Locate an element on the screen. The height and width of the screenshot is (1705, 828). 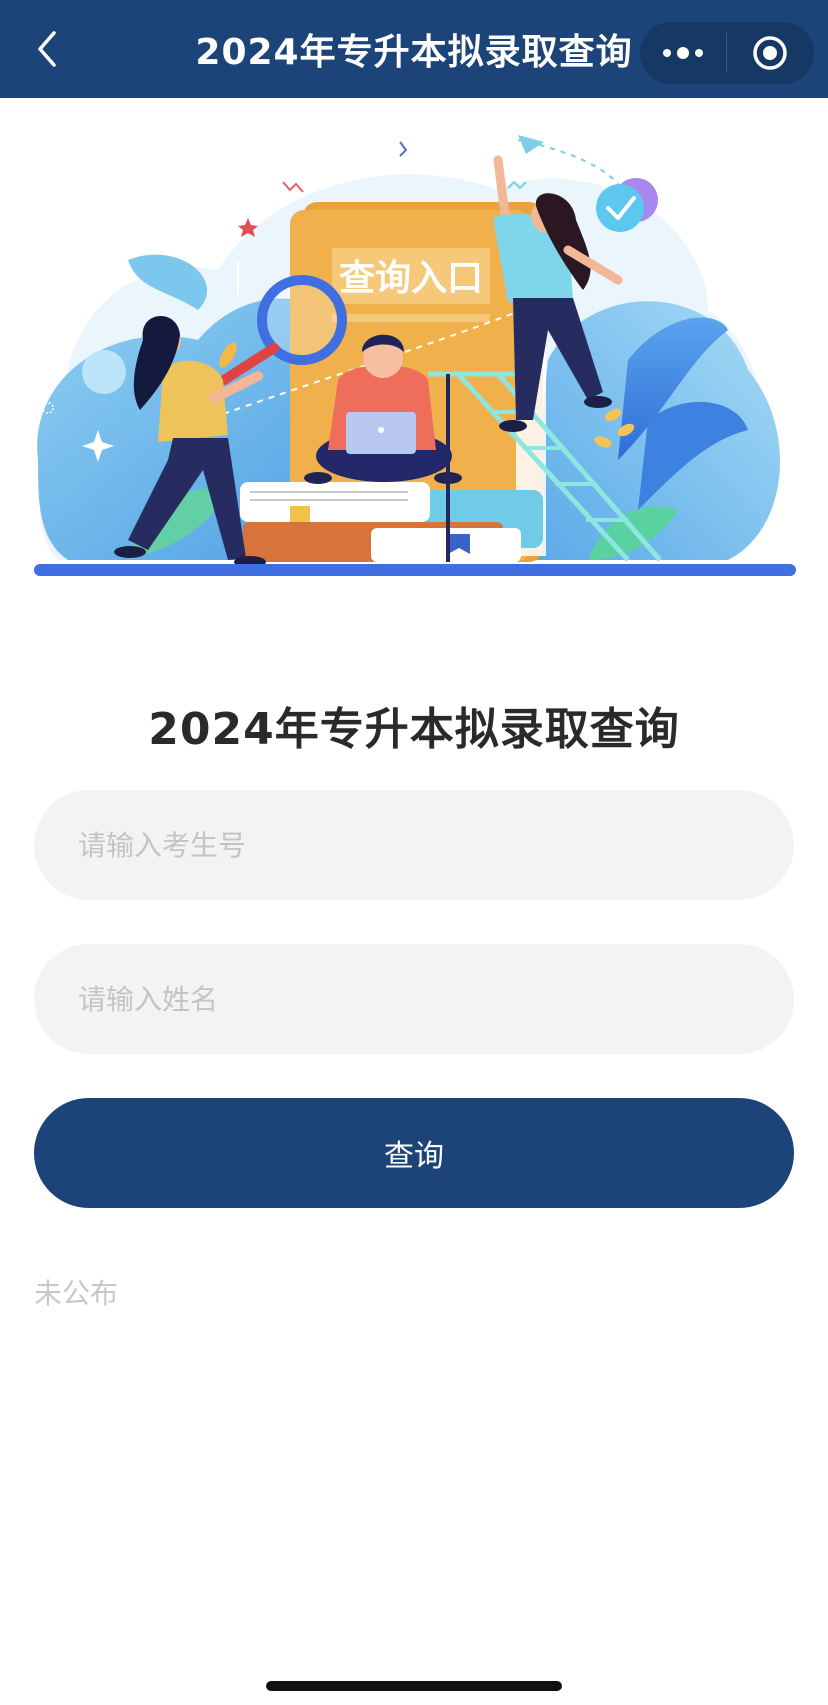
chevron-left-icon is located at coordinates (47, 49).